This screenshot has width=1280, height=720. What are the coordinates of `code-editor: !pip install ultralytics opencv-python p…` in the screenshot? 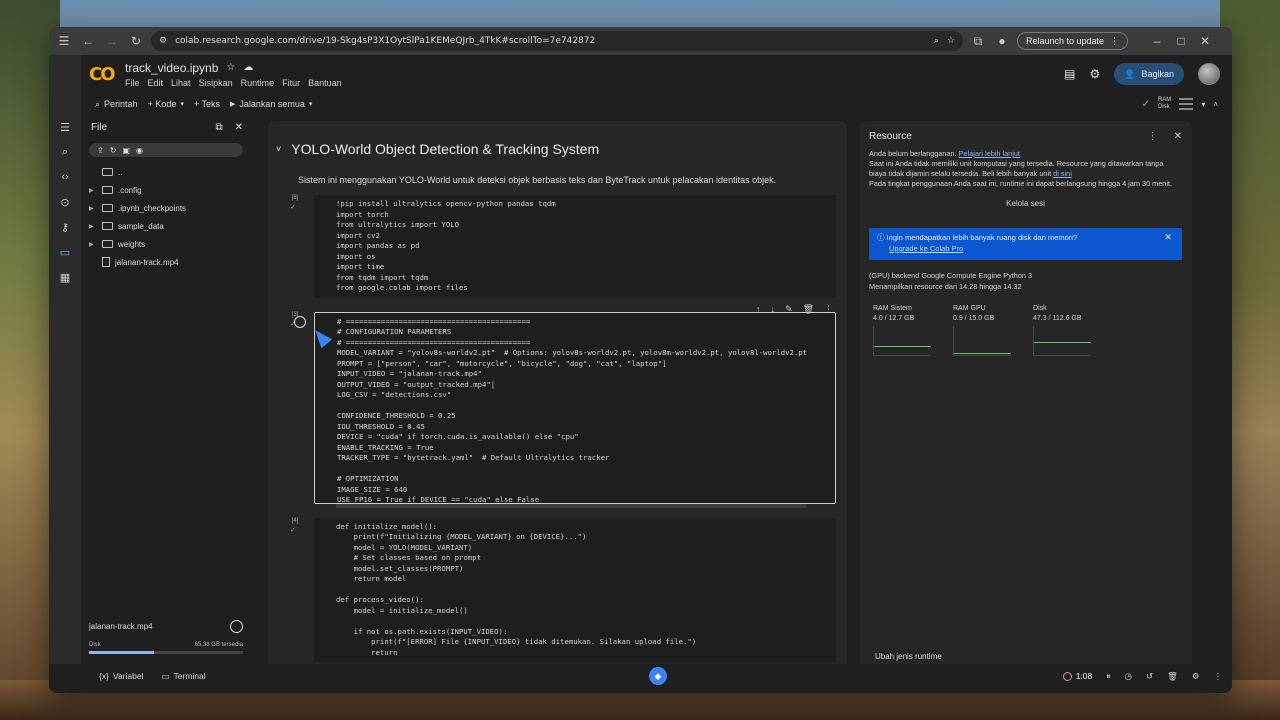 It's located at (575, 246).